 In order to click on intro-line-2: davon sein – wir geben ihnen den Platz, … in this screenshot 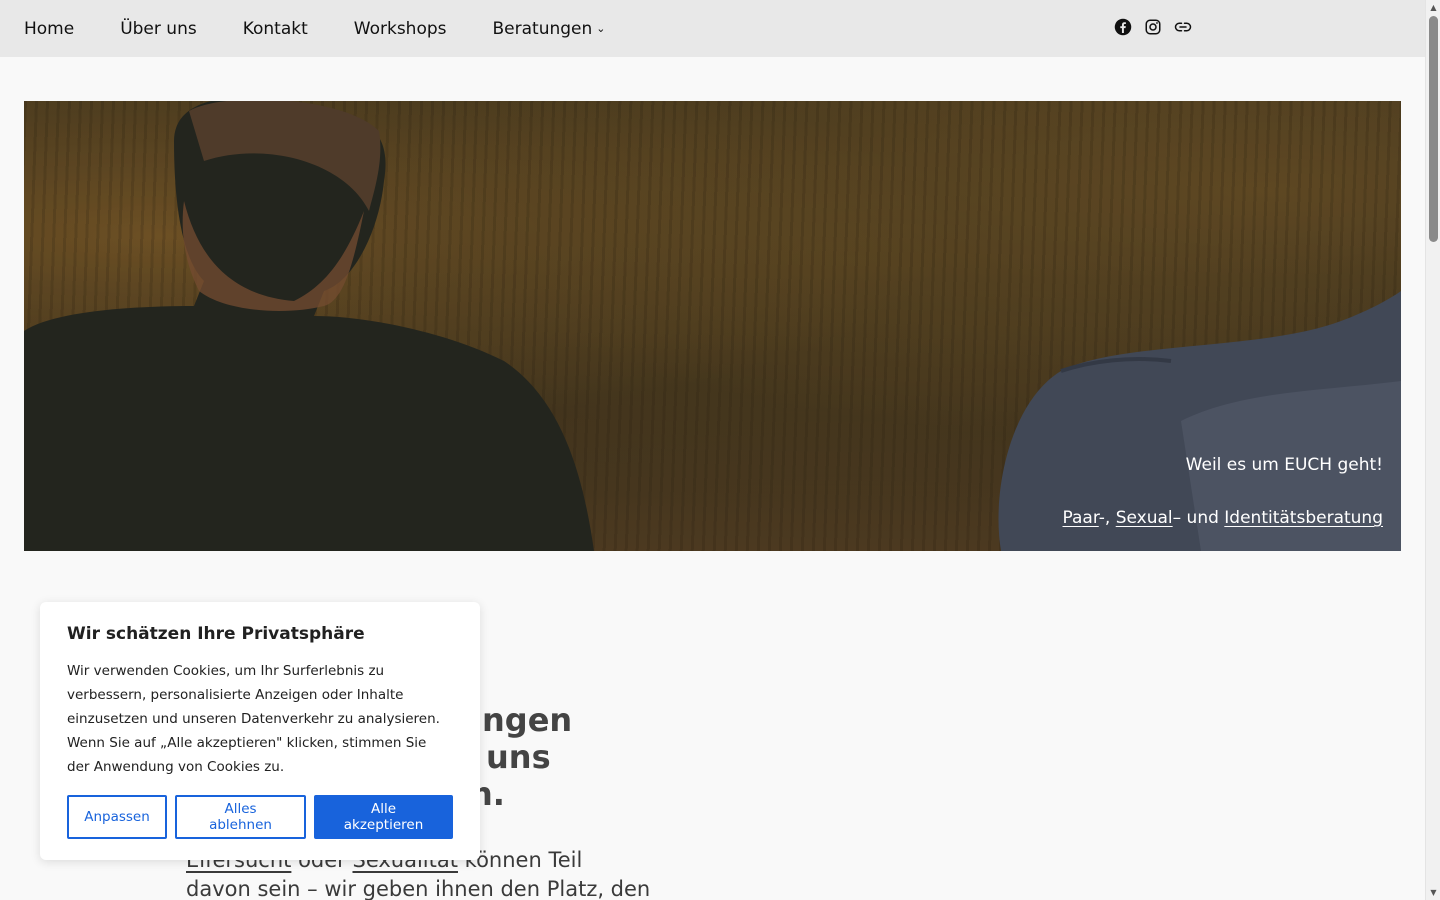, I will do `click(418, 888)`.